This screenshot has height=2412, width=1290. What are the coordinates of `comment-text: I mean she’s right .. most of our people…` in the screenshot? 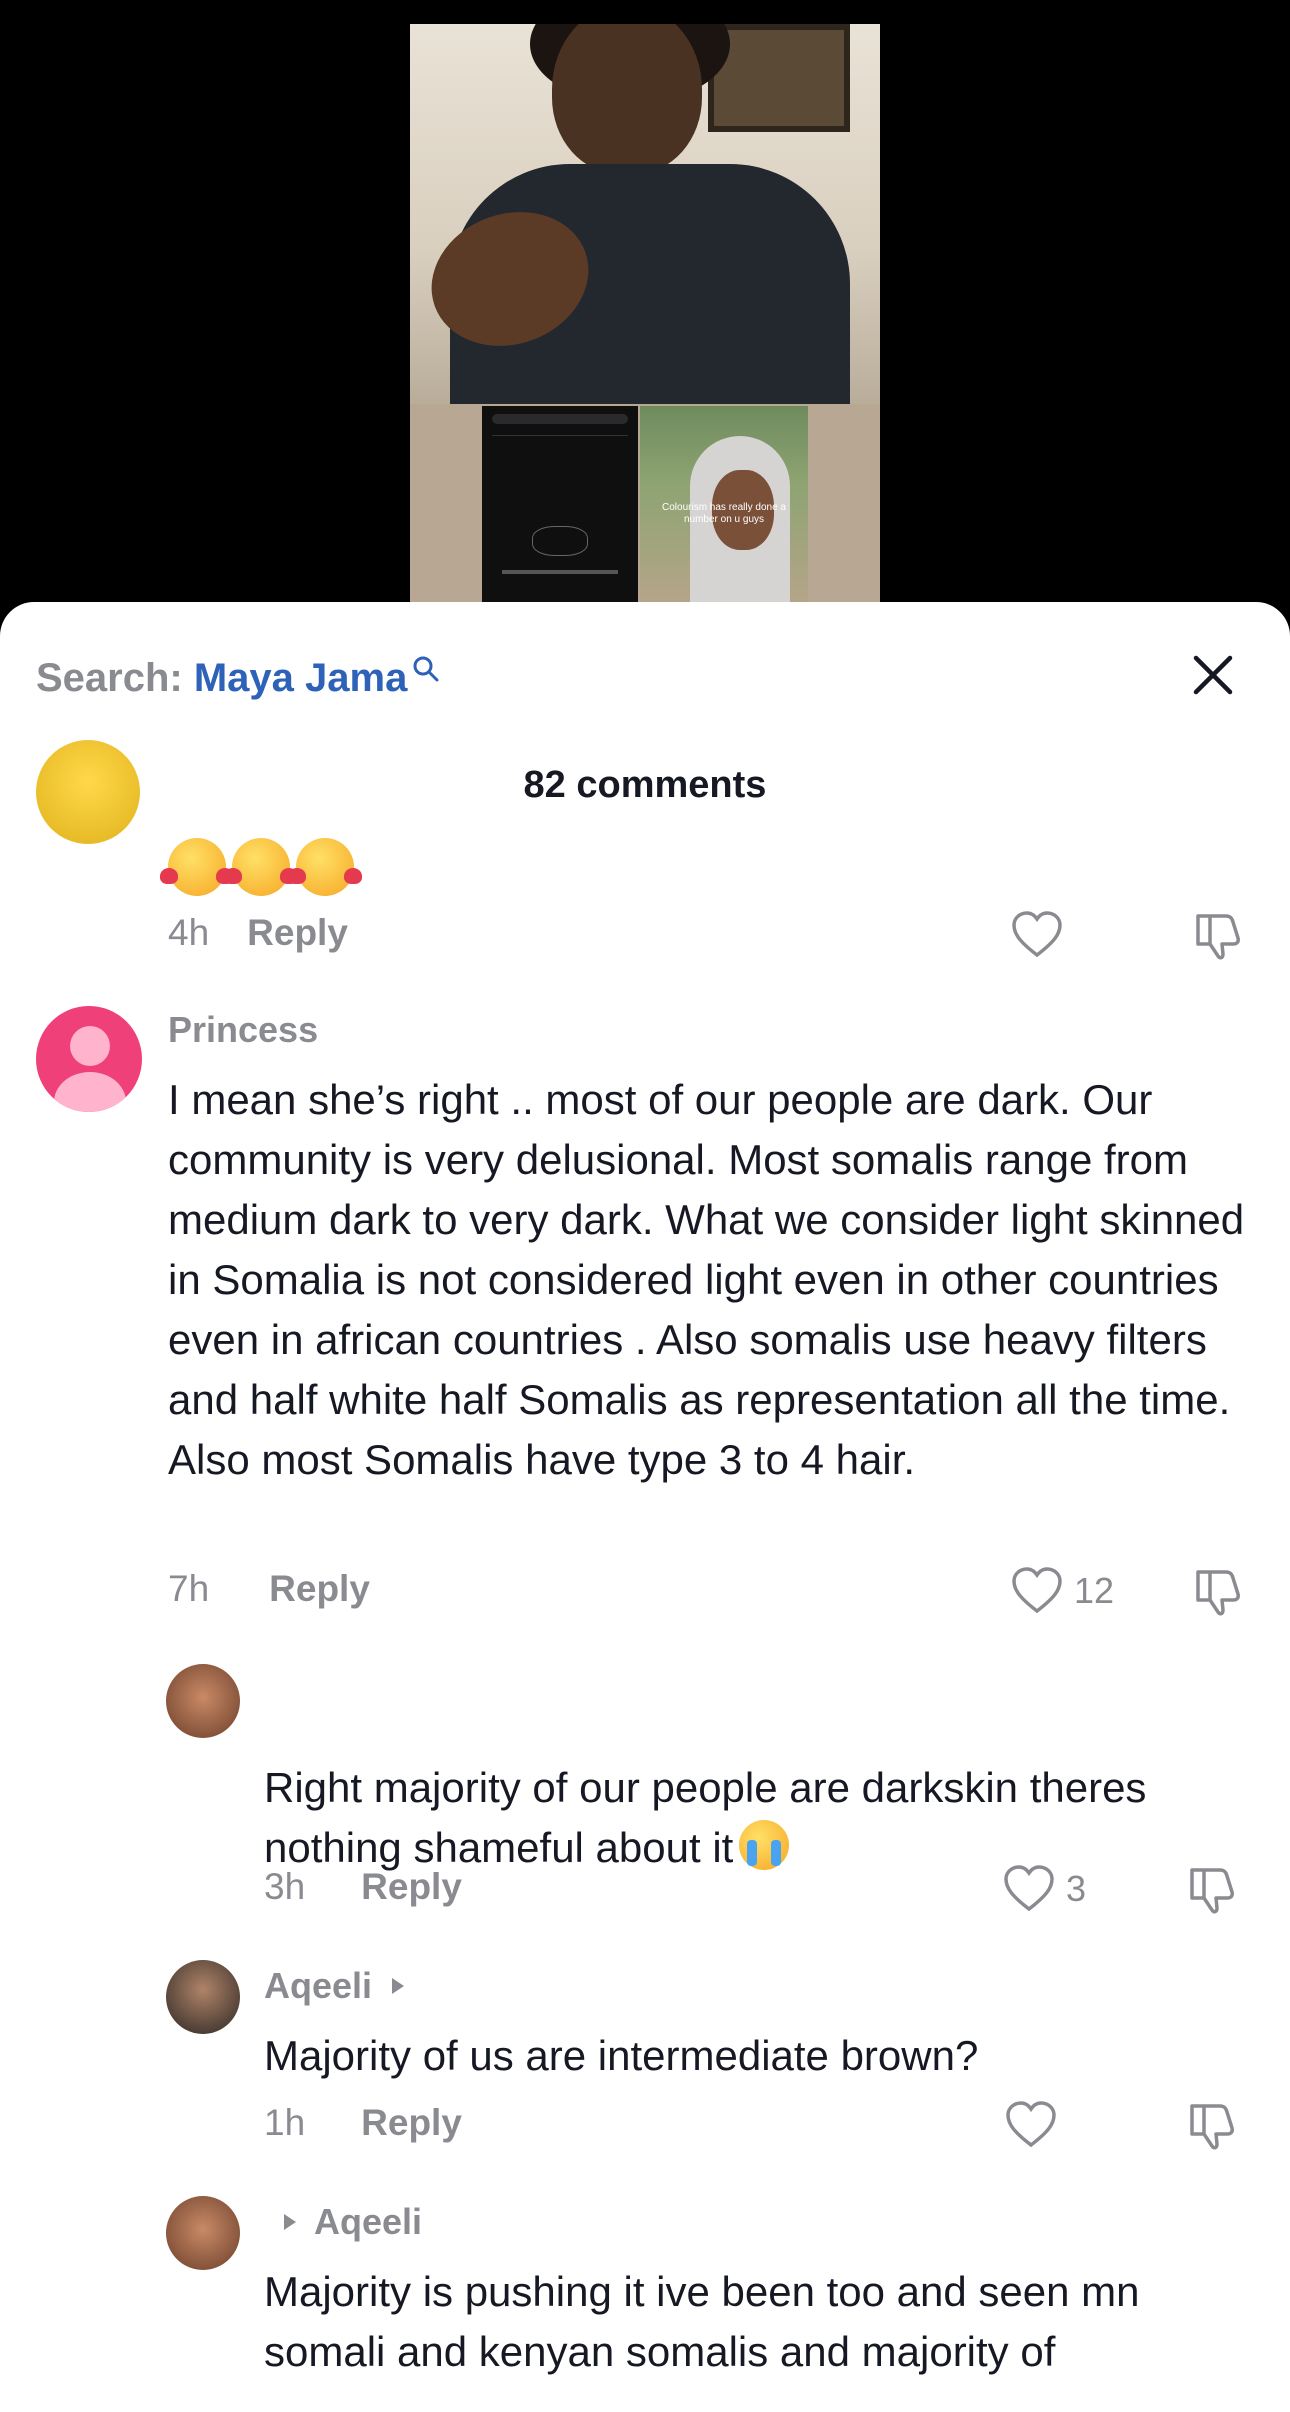 It's located at (706, 1279).